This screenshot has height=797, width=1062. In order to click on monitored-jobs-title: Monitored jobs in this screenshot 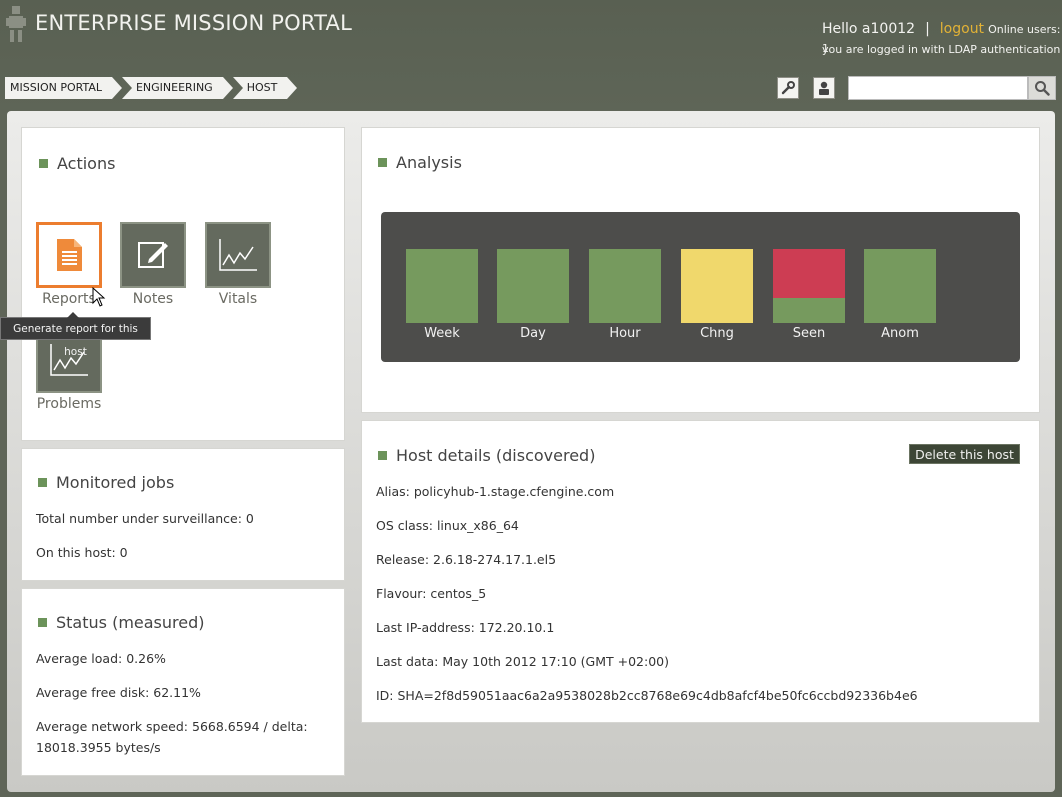, I will do `click(106, 482)`.